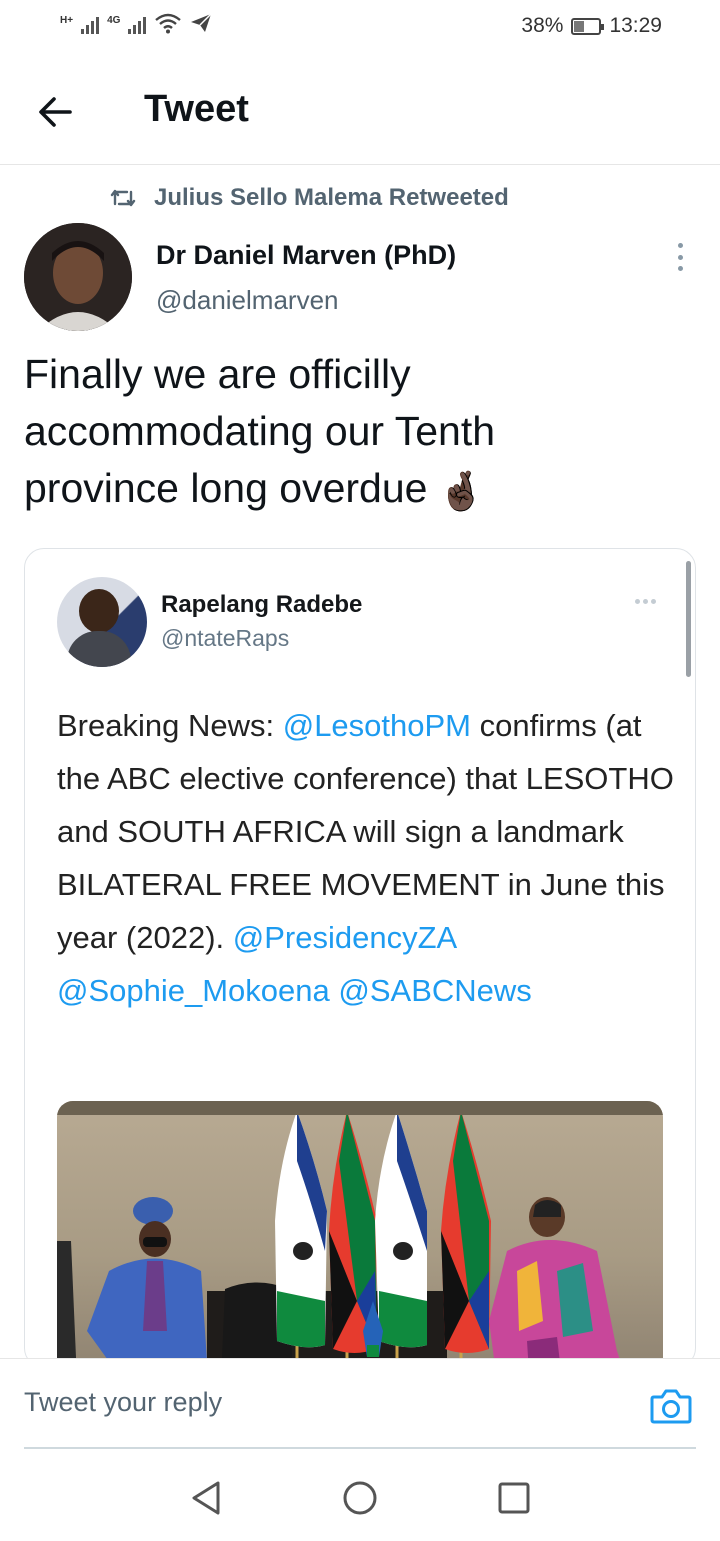  What do you see at coordinates (635, 25) in the screenshot?
I see `clock: 13:29` at bounding box center [635, 25].